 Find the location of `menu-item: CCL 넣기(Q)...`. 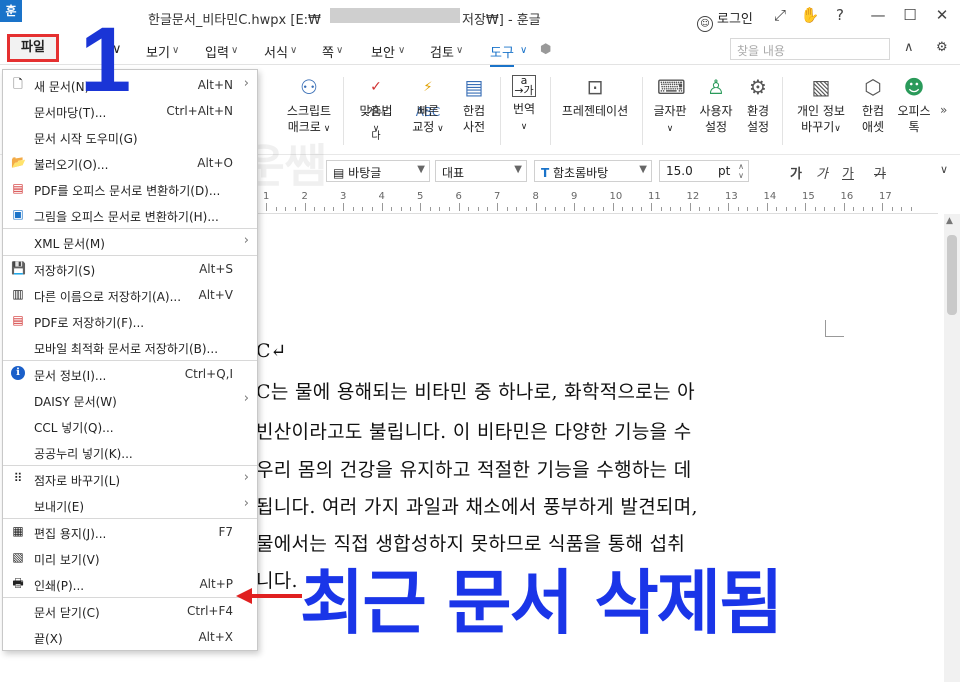

menu-item: CCL 넣기(Q)... is located at coordinates (130, 426).